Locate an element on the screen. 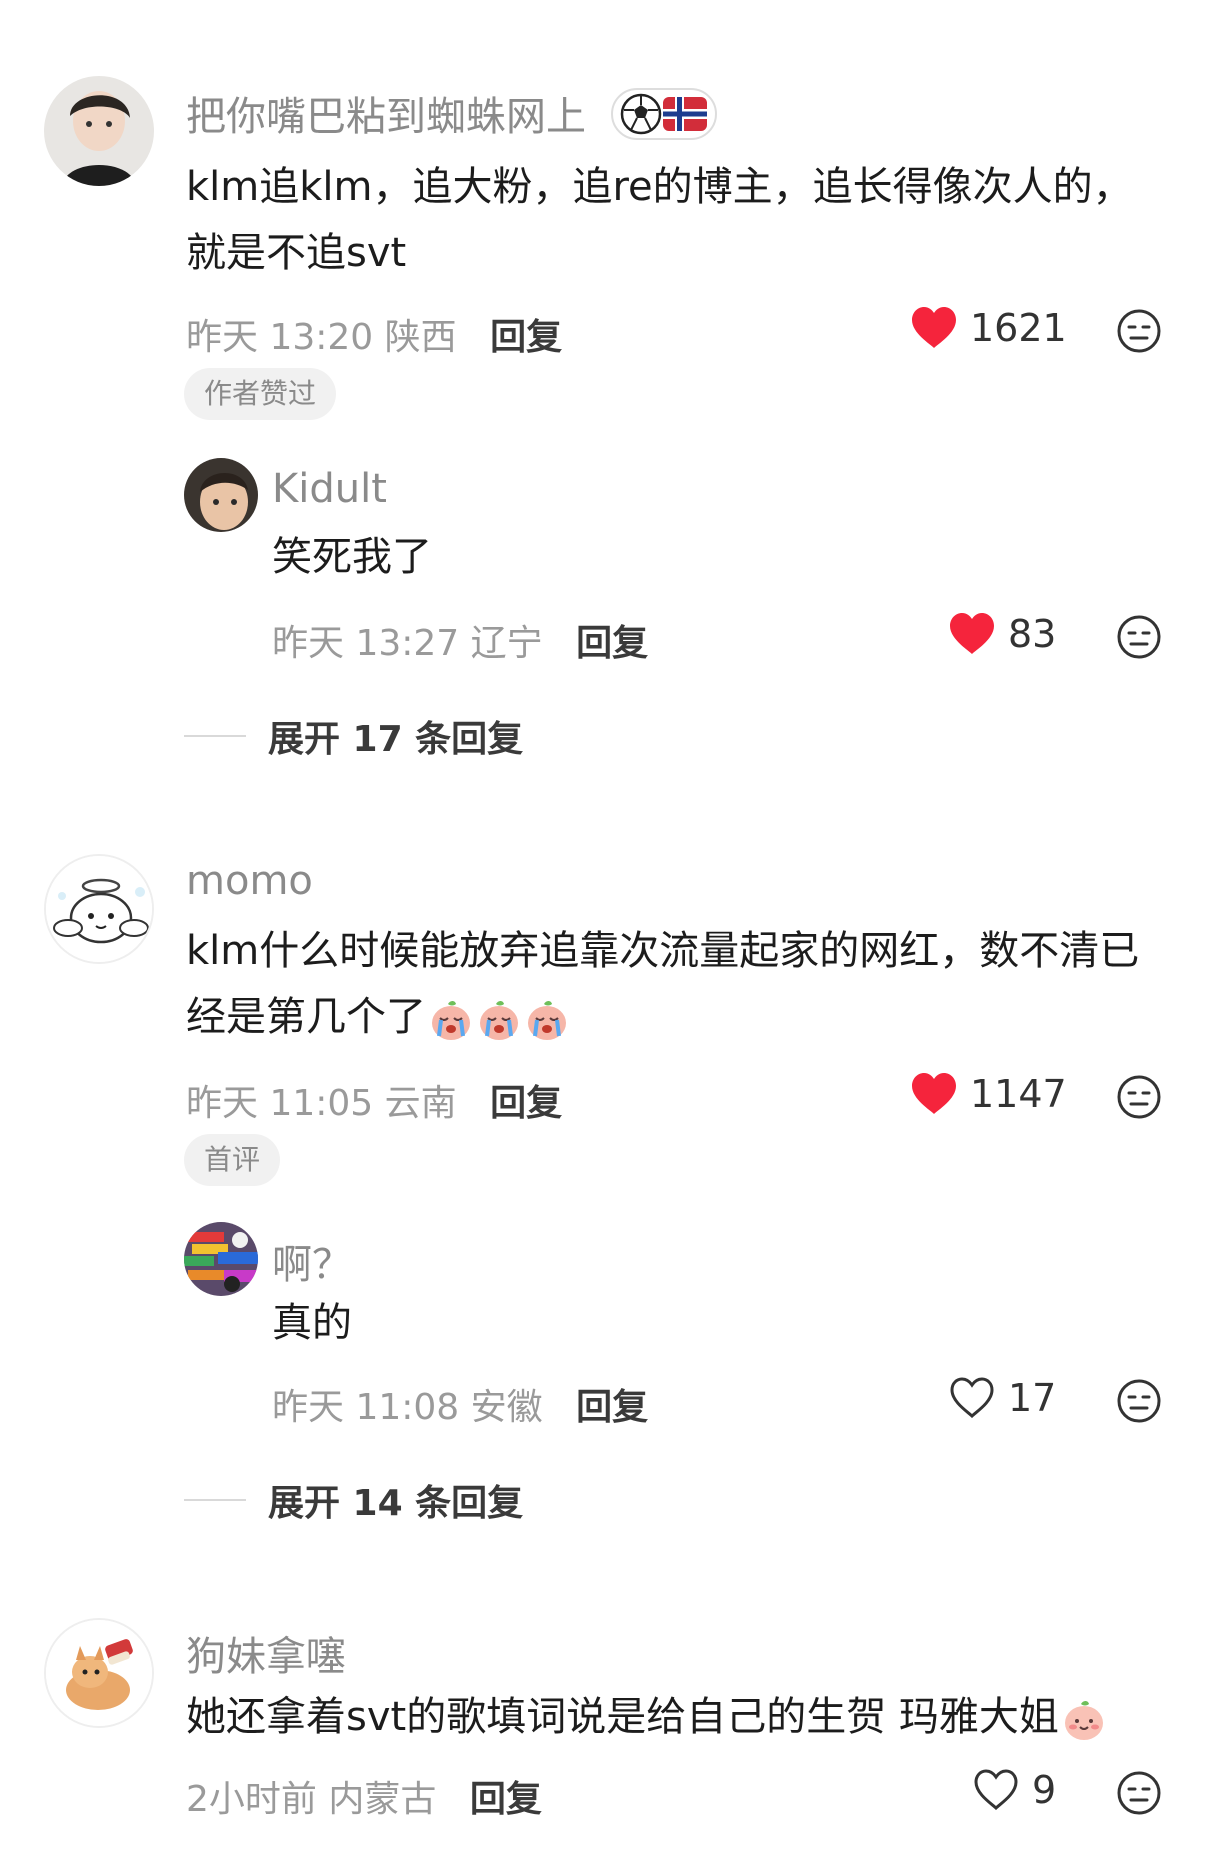  reply-text: 笑死我了 is located at coordinates (352, 557).